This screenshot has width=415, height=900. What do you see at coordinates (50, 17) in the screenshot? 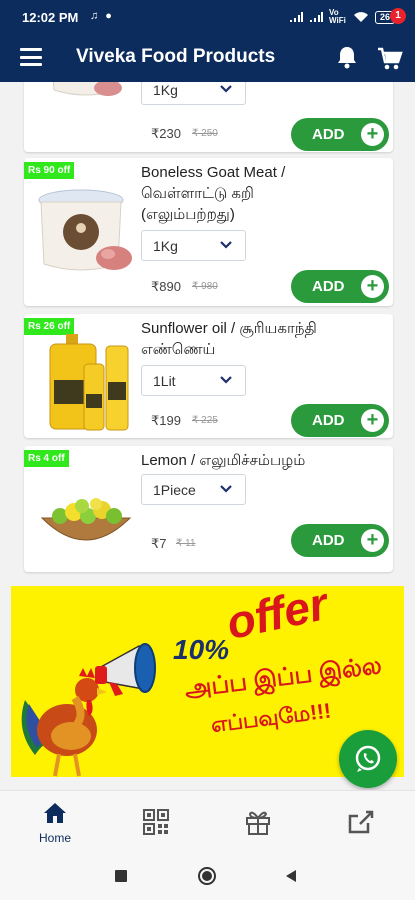
I see `status-time: 12:02 PM` at bounding box center [50, 17].